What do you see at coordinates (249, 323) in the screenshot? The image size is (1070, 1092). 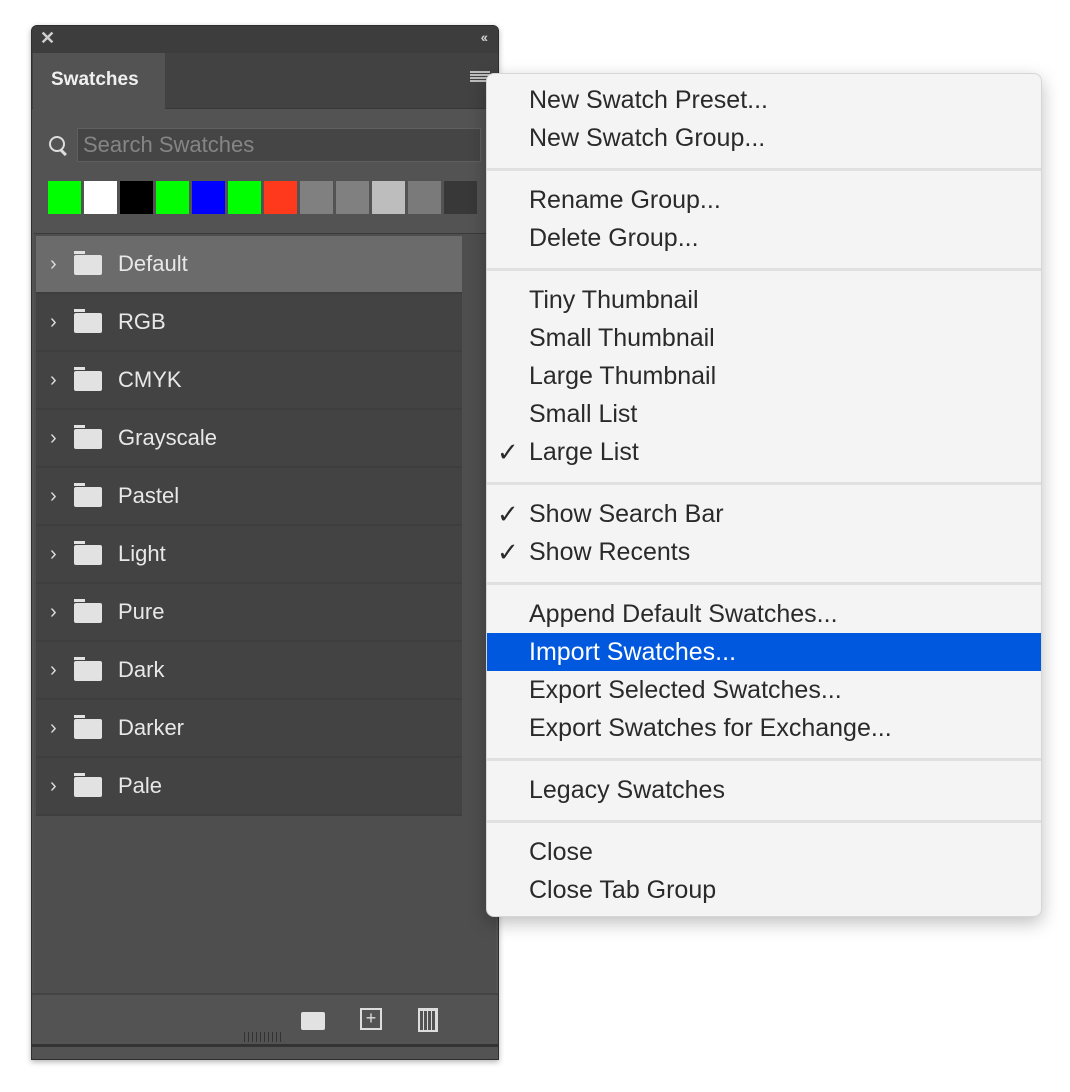 I see `group-row: › RGB` at bounding box center [249, 323].